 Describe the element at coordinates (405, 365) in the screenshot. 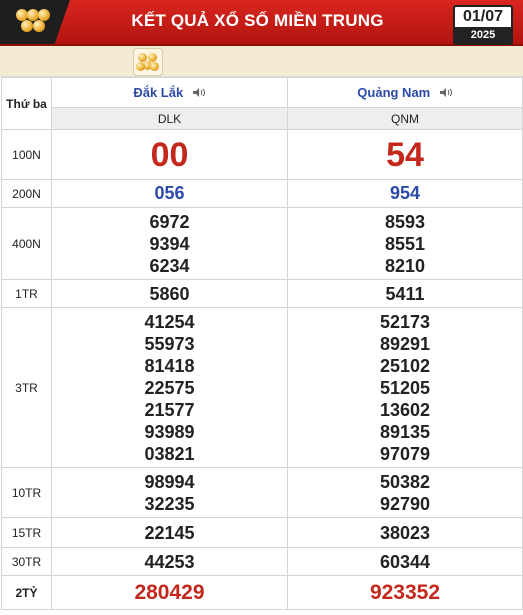

I see `prize-value: 25102` at that location.